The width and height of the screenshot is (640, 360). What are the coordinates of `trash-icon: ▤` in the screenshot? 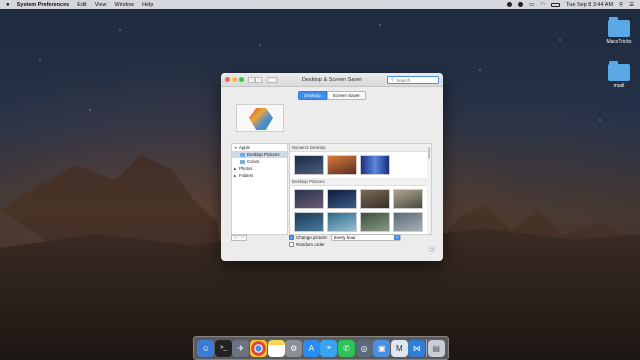 It's located at (436, 348).